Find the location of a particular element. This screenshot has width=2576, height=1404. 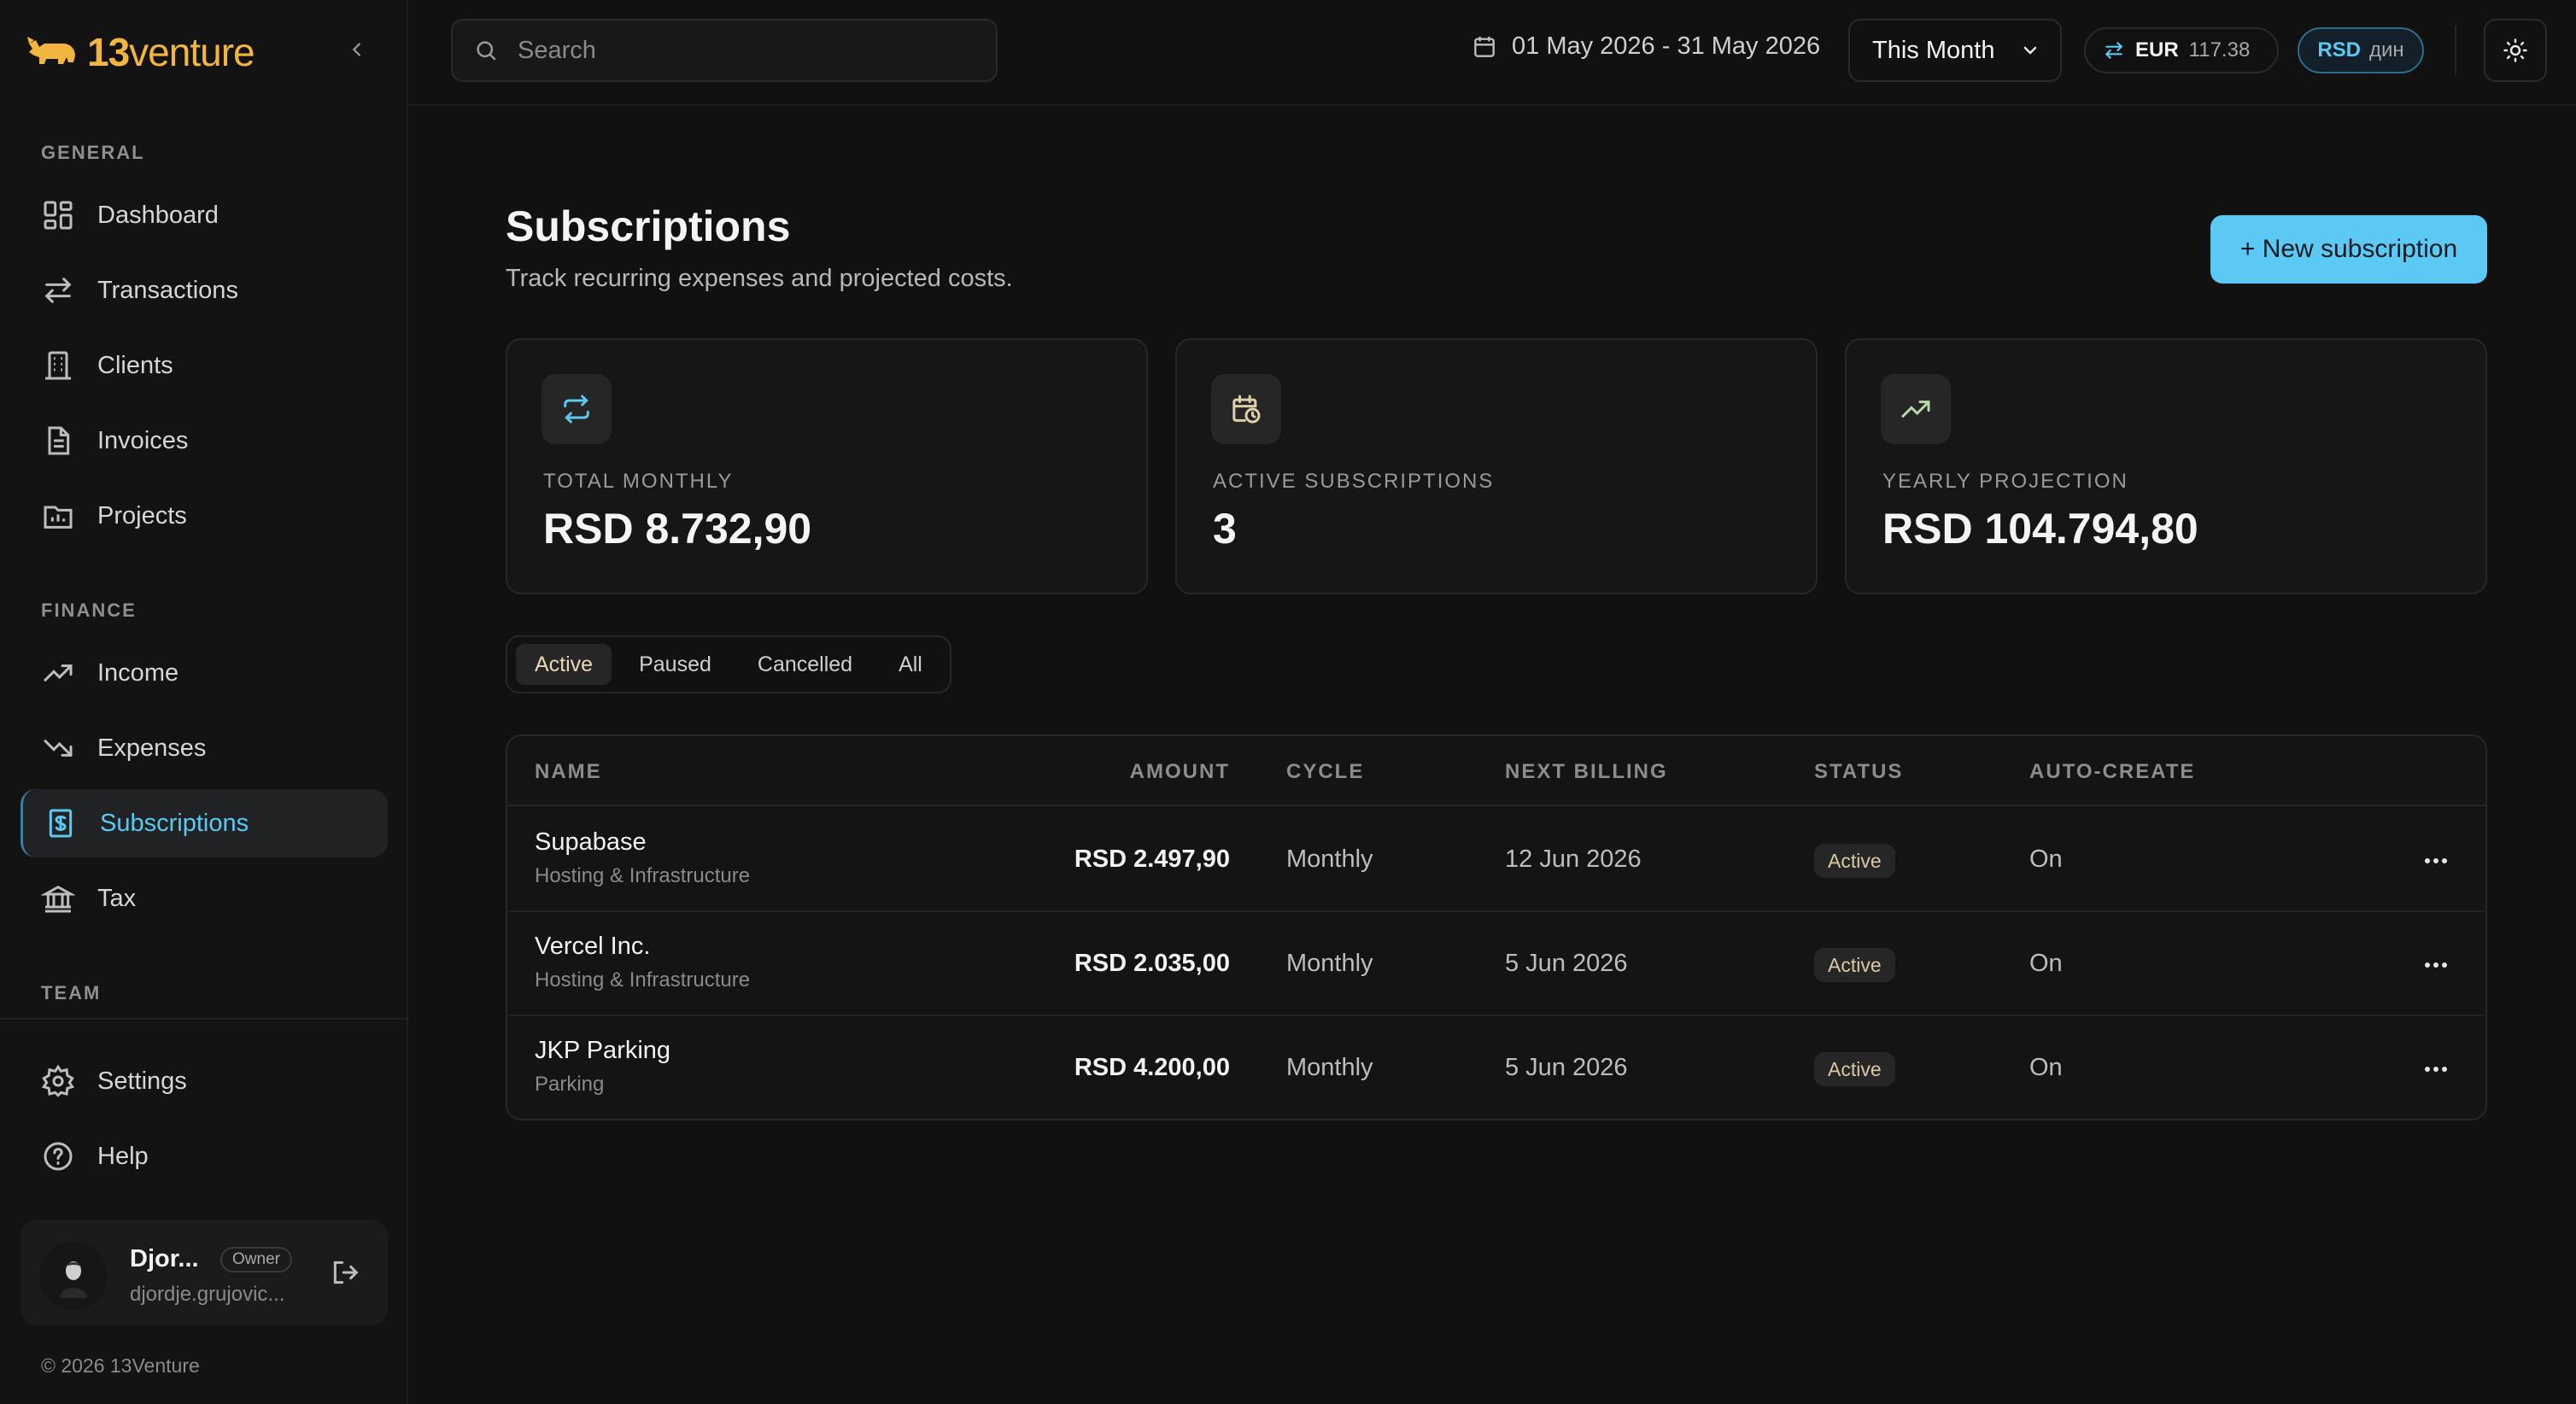

sidebar-item-transactions: Transactions is located at coordinates (204, 290).